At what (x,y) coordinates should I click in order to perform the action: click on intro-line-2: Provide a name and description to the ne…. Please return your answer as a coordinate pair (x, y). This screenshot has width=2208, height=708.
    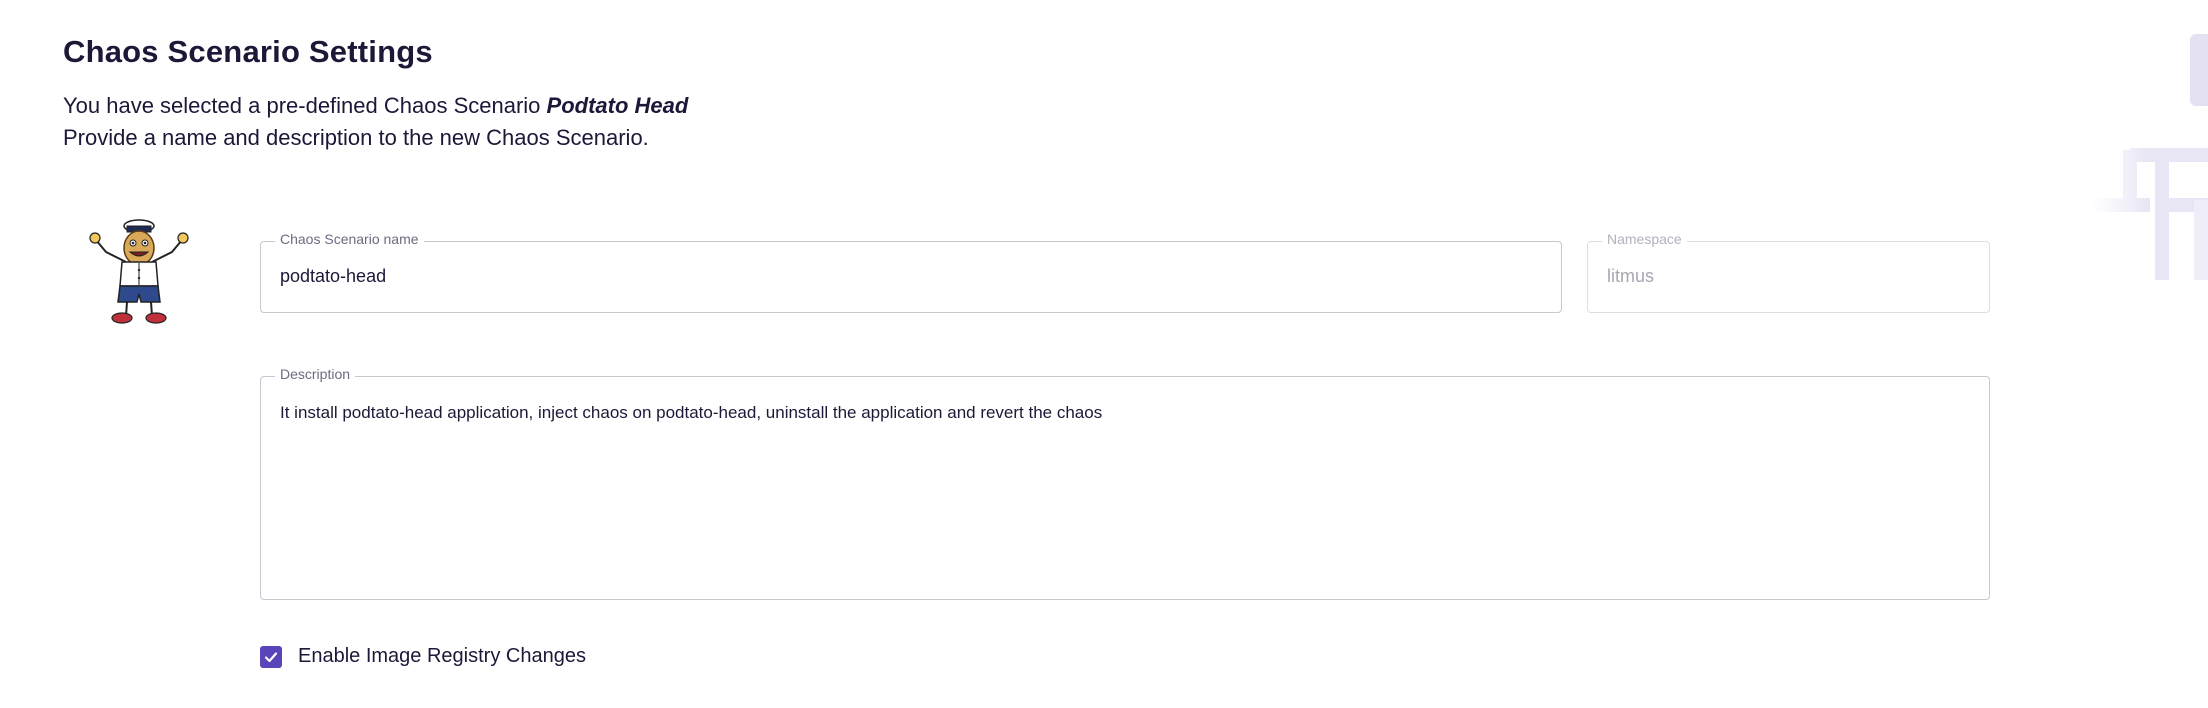
    Looking at the image, I should click on (356, 137).